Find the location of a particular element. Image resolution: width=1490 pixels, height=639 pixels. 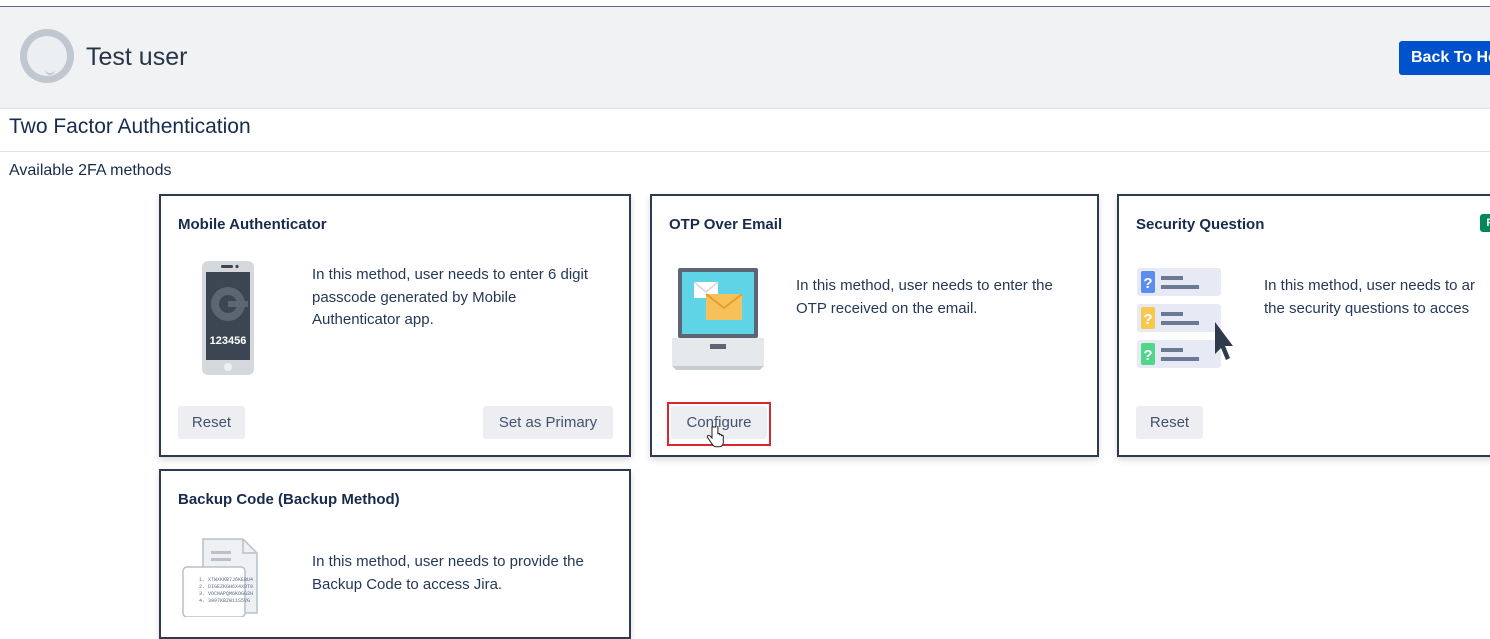

page-title: Two Factor Authentication is located at coordinates (130, 126).